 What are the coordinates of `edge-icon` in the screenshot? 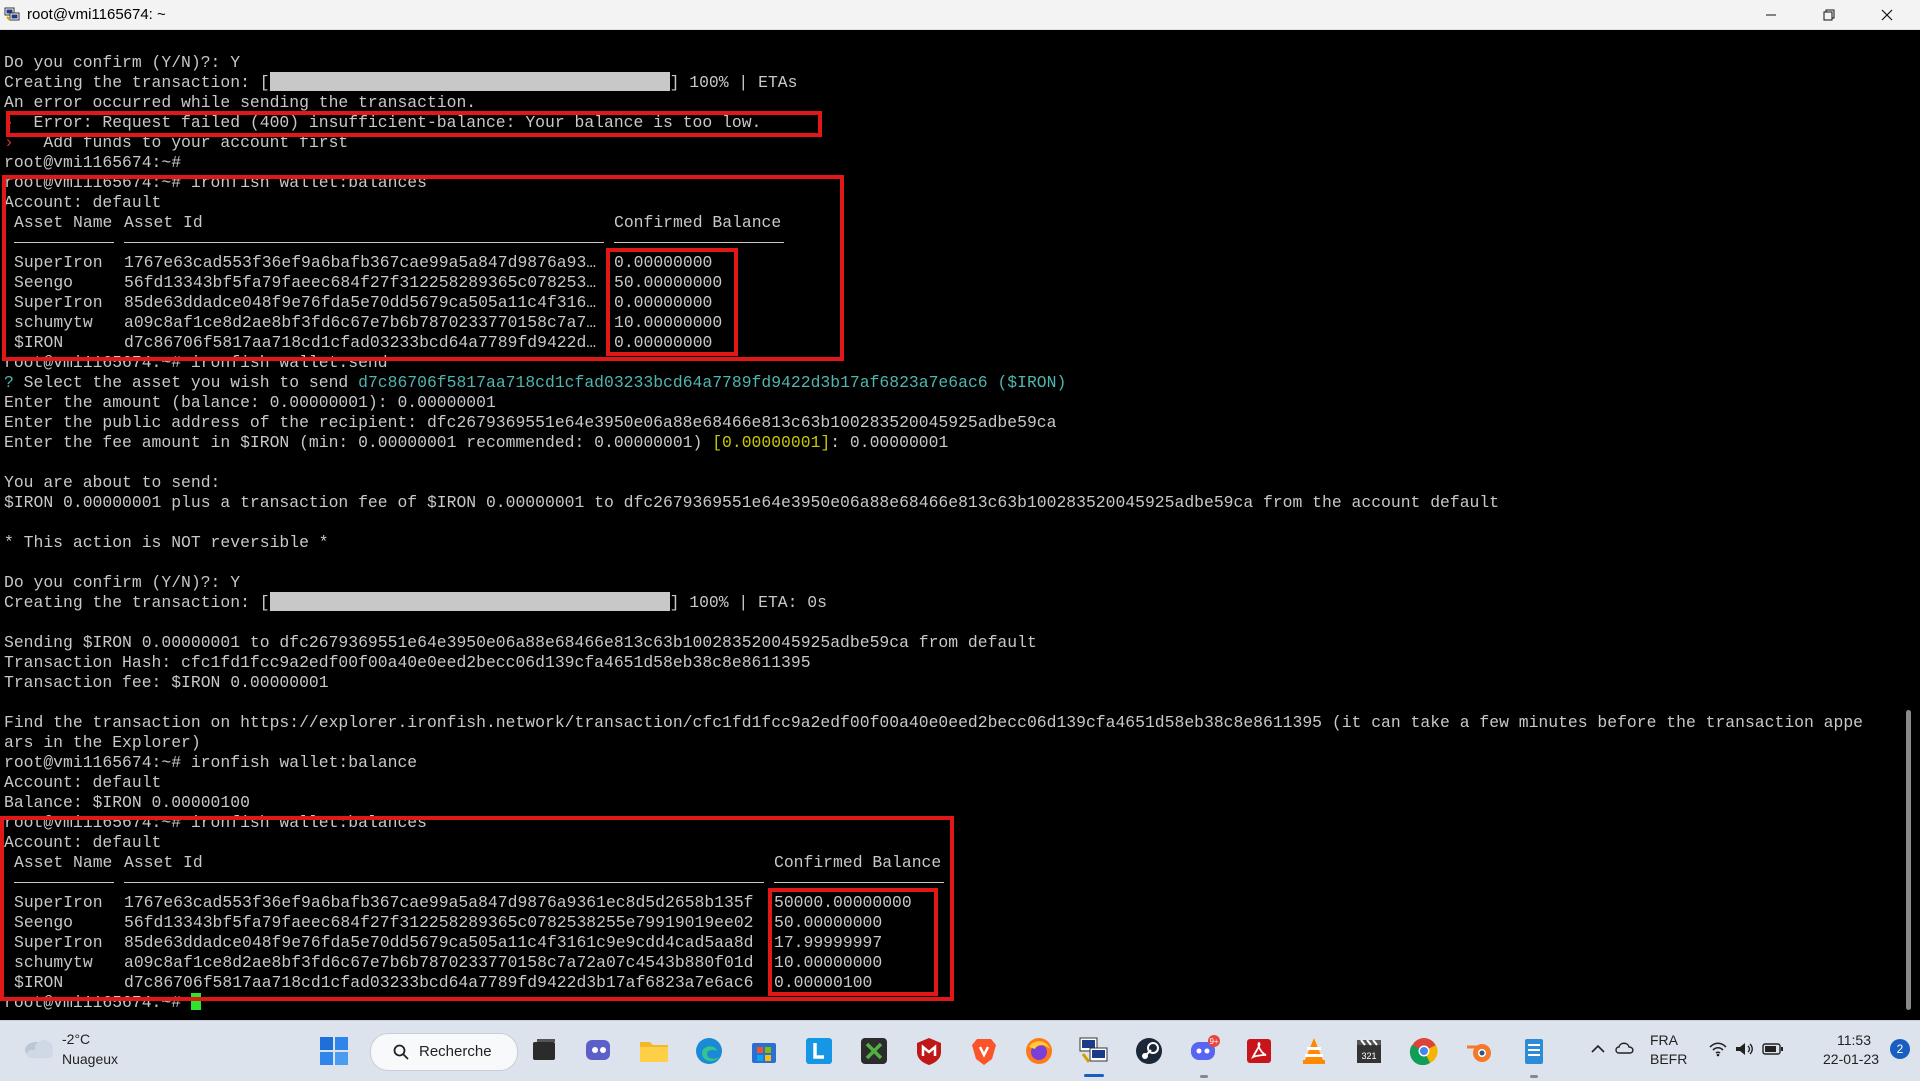 It's located at (709, 1051).